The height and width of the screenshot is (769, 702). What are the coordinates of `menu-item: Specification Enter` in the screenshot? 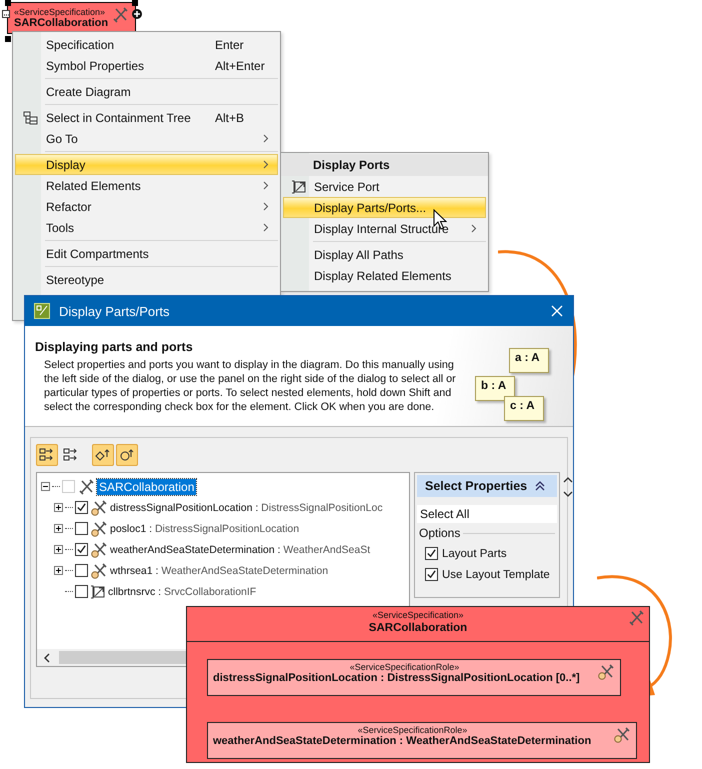 It's located at (146, 44).